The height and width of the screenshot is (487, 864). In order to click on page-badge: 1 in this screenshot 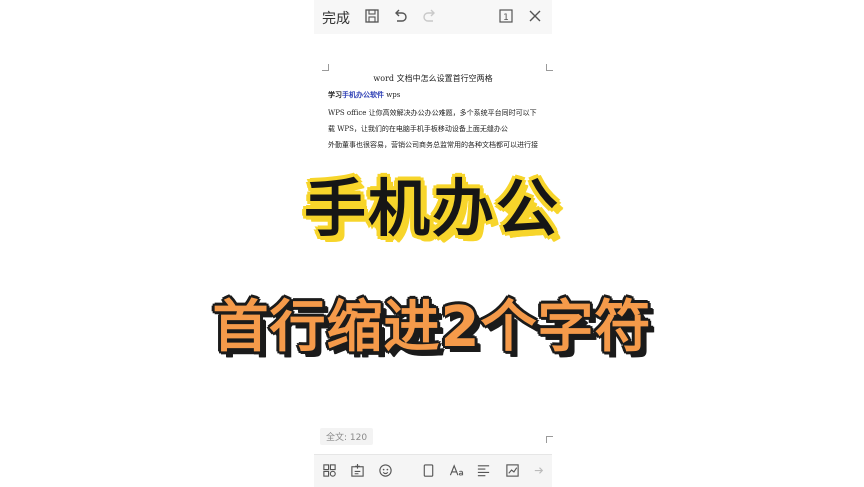, I will do `click(506, 18)`.